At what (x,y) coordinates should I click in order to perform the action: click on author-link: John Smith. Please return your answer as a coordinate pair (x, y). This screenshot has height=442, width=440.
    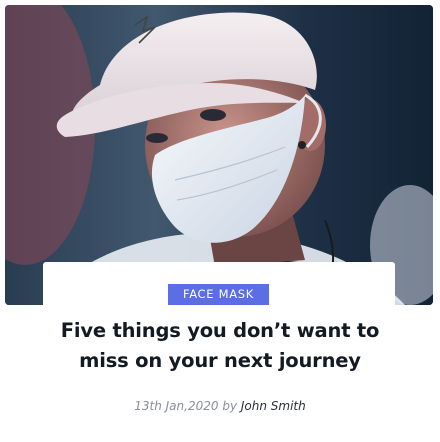
    Looking at the image, I should click on (273, 406).